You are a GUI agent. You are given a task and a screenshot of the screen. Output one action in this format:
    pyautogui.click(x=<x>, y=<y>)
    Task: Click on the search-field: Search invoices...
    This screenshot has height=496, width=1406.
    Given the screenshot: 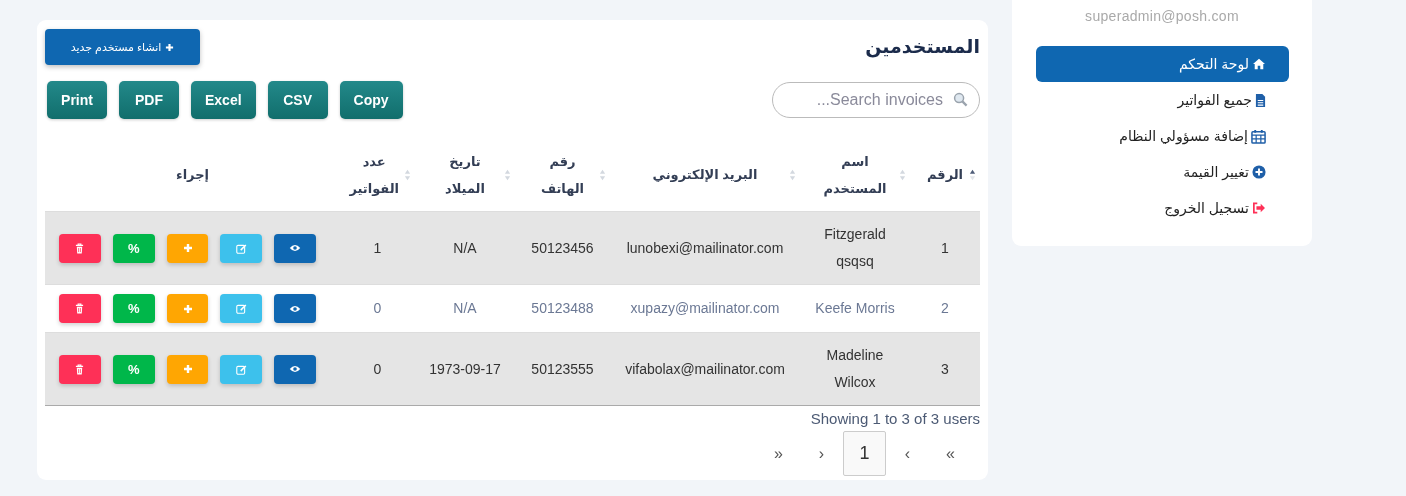 What is the action you would take?
    pyautogui.click(x=876, y=100)
    